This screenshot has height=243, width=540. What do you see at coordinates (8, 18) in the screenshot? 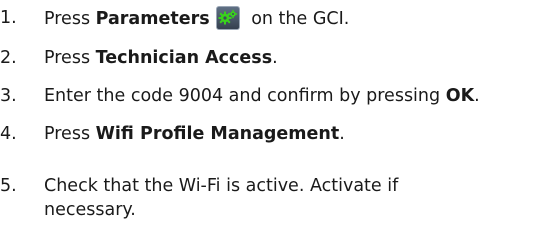
I see `step-number: 1.` at bounding box center [8, 18].